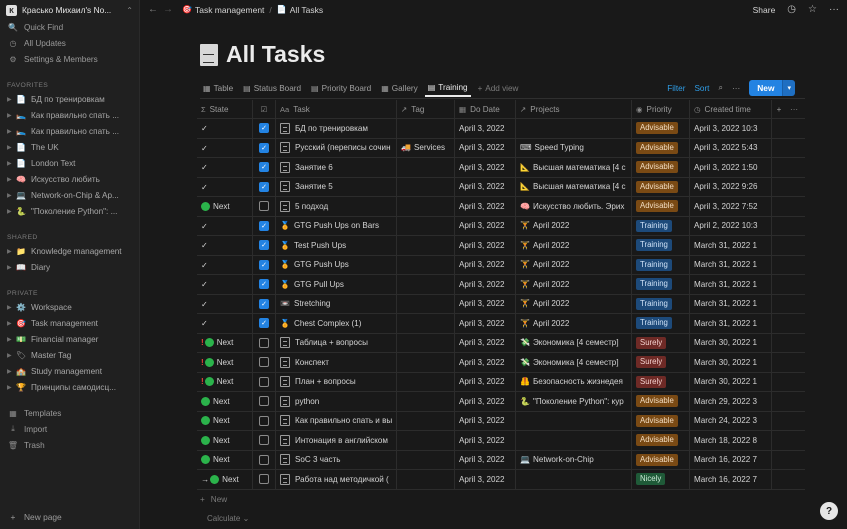  Describe the element at coordinates (229, 10) in the screenshot. I see `breadcrumb-task-management: Task management` at that location.